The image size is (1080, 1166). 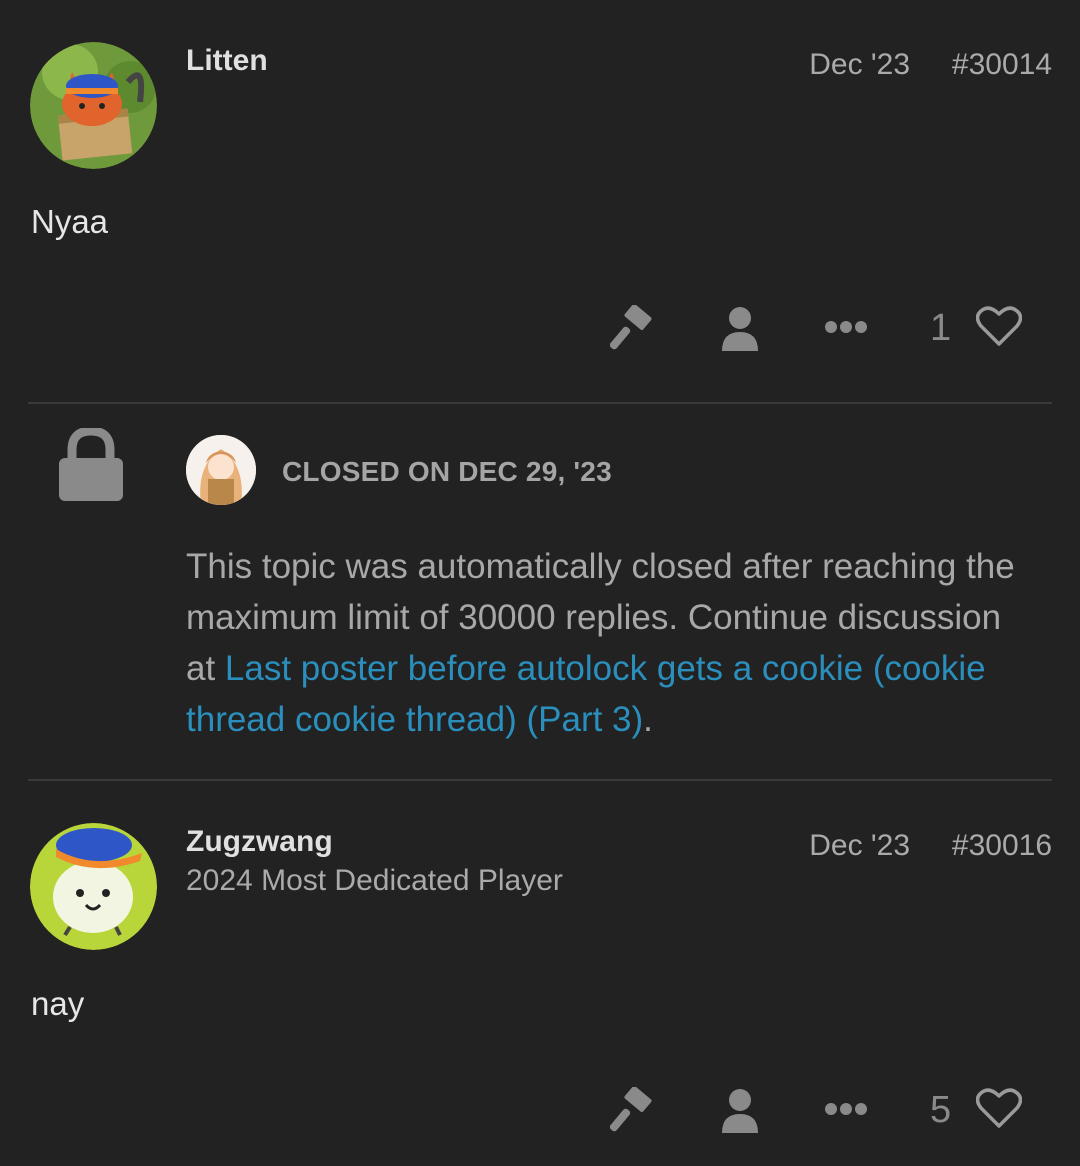 I want to click on post-body: nay, so click(x=58, y=1003).